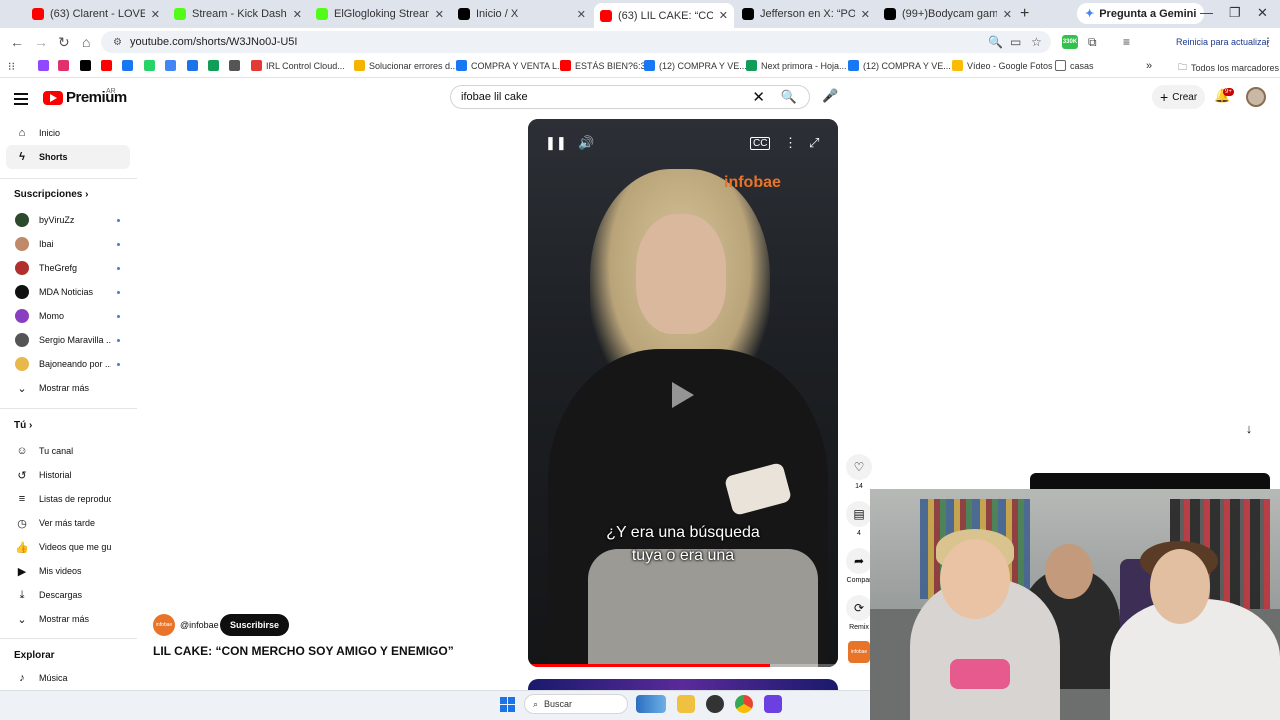  What do you see at coordinates (586, 143) in the screenshot?
I see `volume-icon: 🔊` at bounding box center [586, 143].